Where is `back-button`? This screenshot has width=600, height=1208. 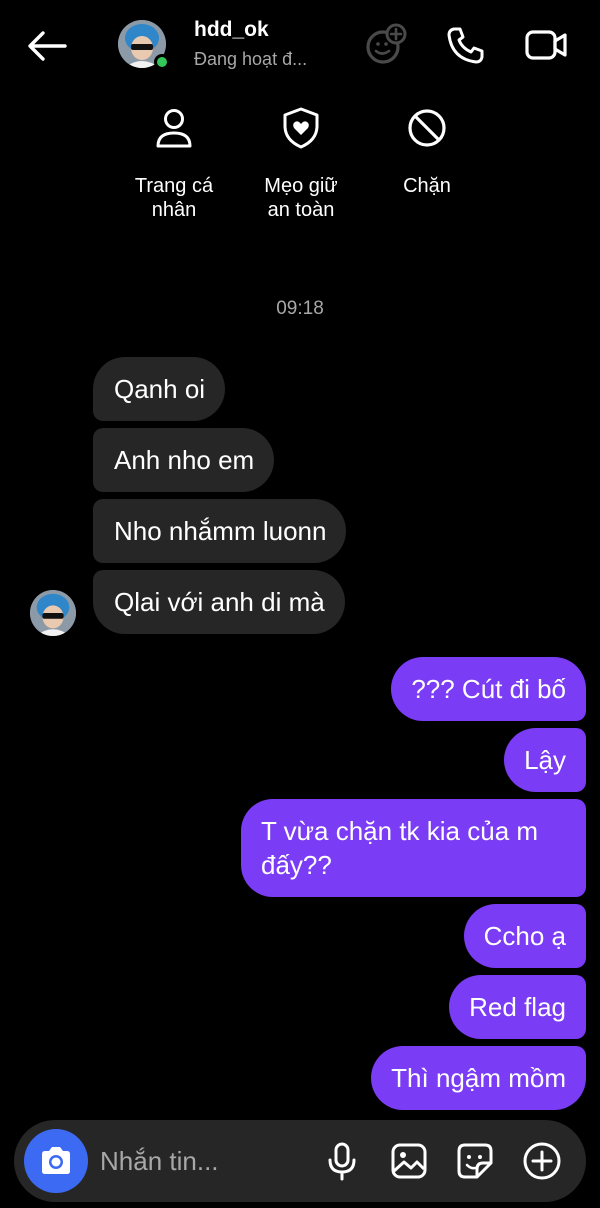 back-button is located at coordinates (47, 46).